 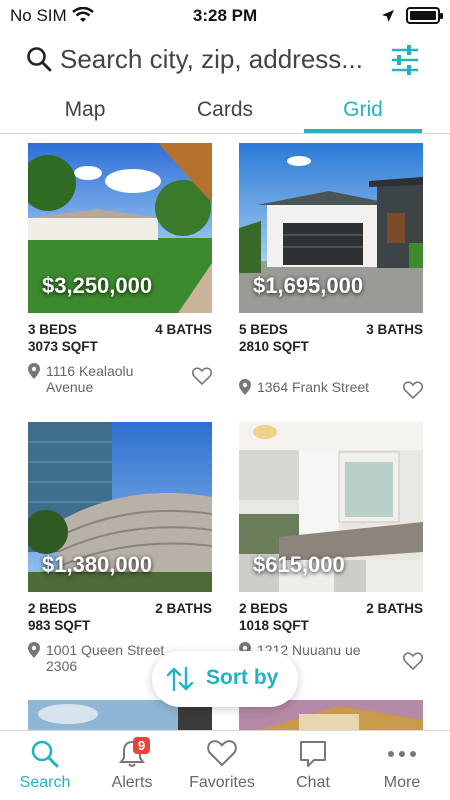 What do you see at coordinates (313, 387) in the screenshot?
I see `listing-address: 1364 Frank Street` at bounding box center [313, 387].